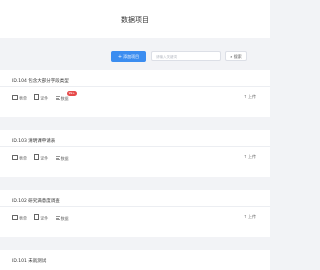 The height and width of the screenshot is (270, 320). I want to click on data-button: 数据 99+, so click(66, 96).